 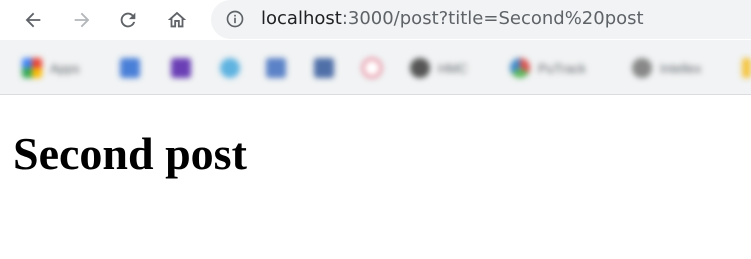 I want to click on info-icon, so click(x=235, y=19).